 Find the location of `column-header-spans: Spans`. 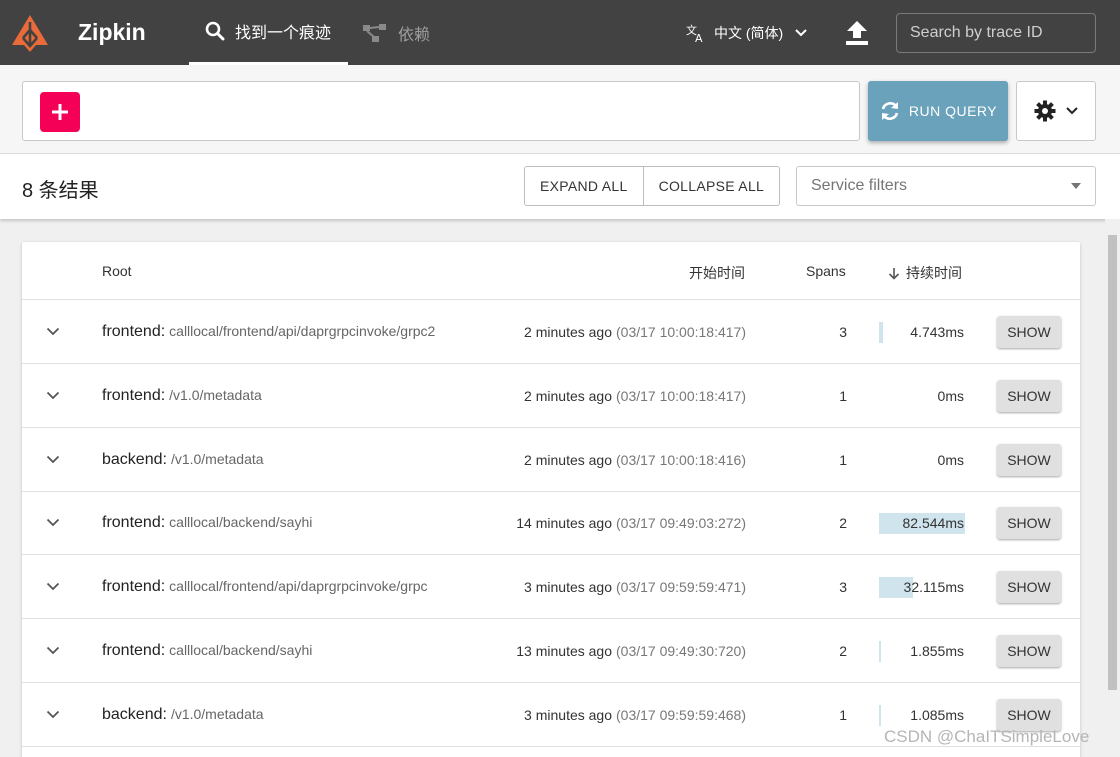

column-header-spans: Spans is located at coordinates (826, 271).